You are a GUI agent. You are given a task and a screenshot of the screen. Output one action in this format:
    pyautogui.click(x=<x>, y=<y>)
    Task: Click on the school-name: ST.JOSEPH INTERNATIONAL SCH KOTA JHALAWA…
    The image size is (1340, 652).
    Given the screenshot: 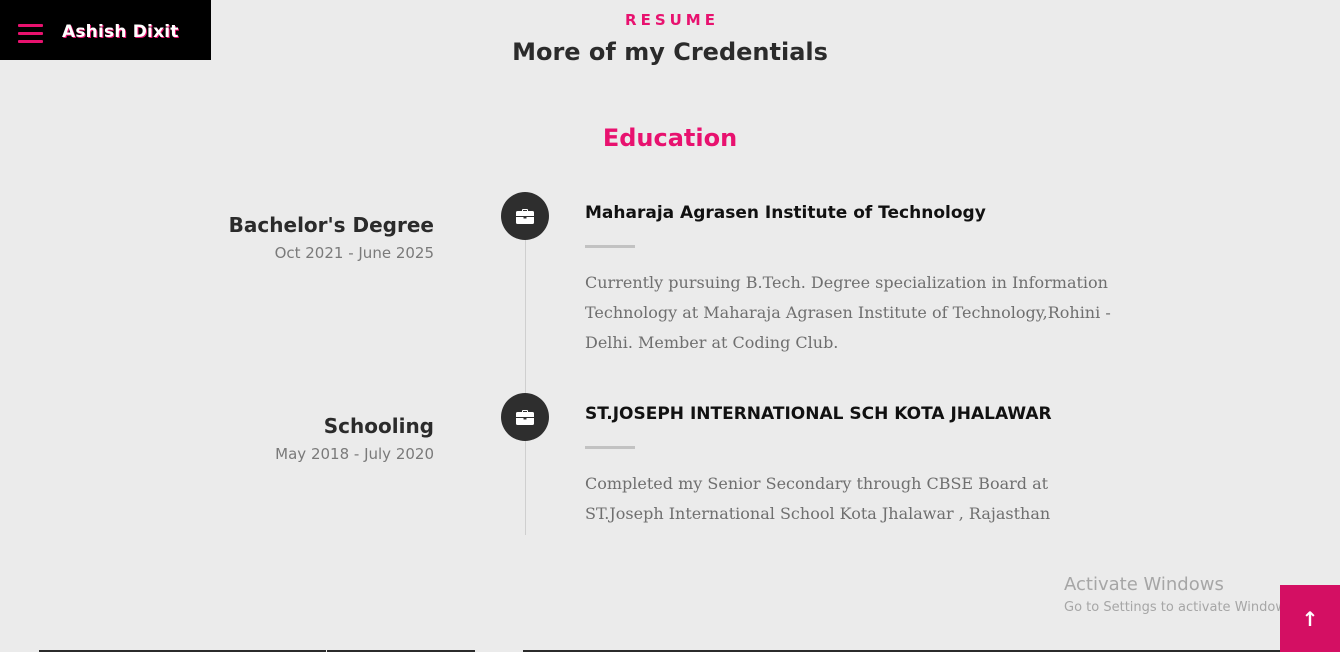 What is the action you would take?
    pyautogui.click(x=818, y=414)
    